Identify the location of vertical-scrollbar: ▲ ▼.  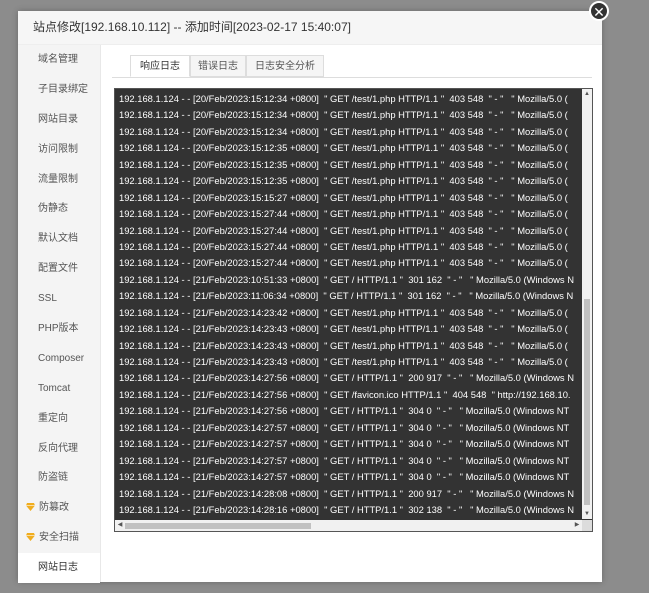
(587, 304).